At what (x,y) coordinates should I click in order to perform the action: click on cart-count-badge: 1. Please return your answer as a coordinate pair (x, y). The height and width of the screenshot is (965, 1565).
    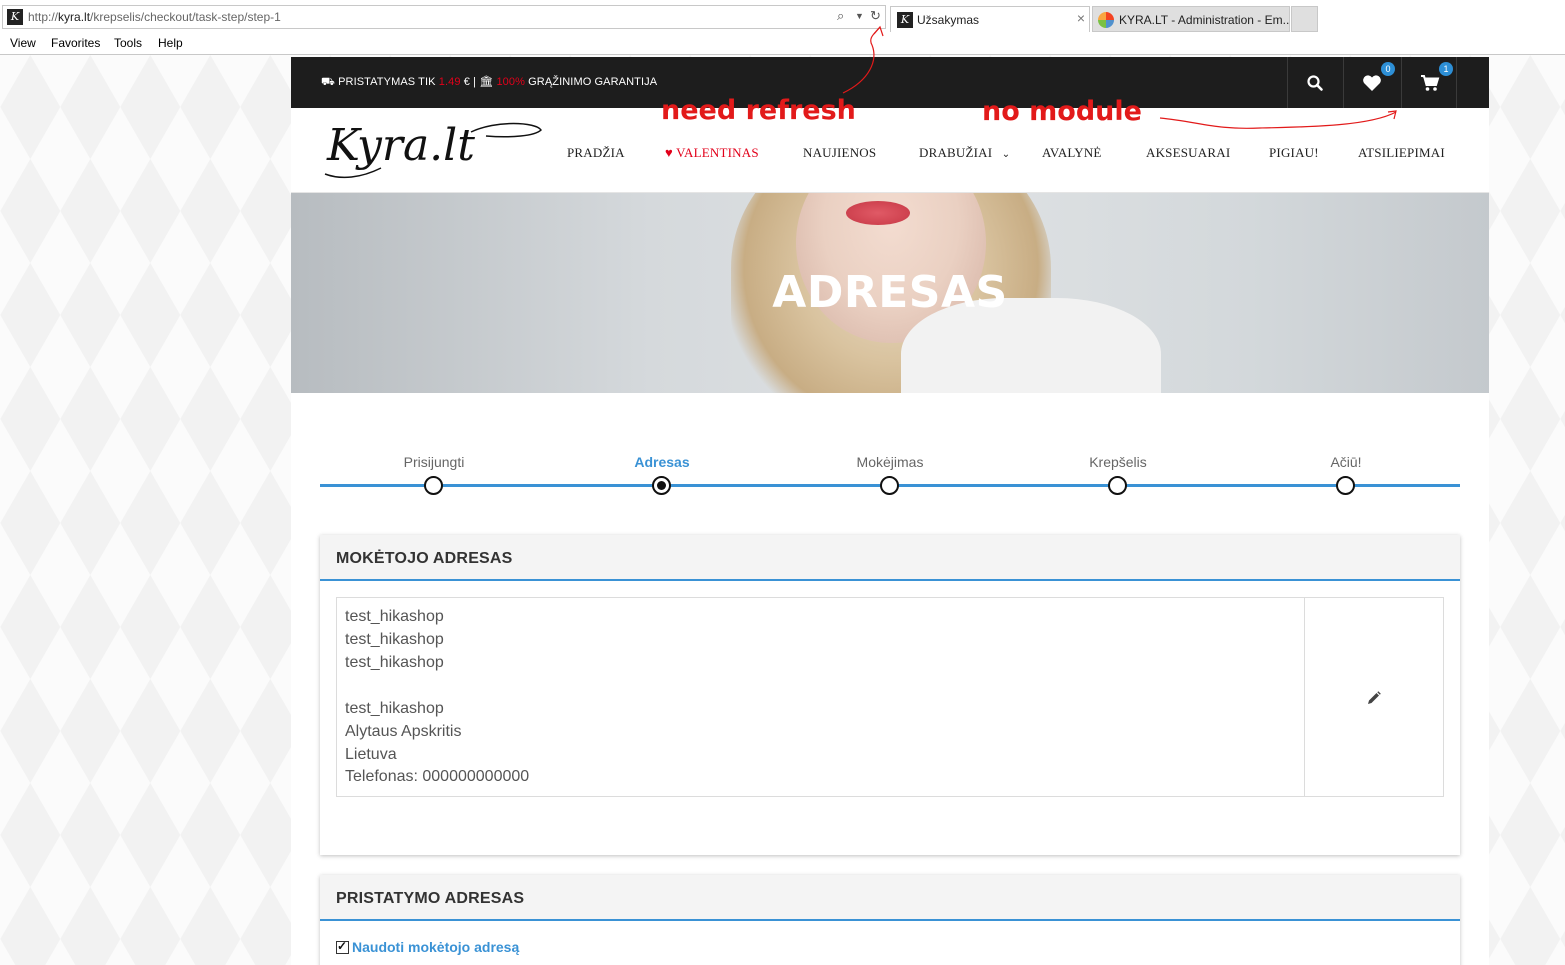
    Looking at the image, I should click on (1446, 69).